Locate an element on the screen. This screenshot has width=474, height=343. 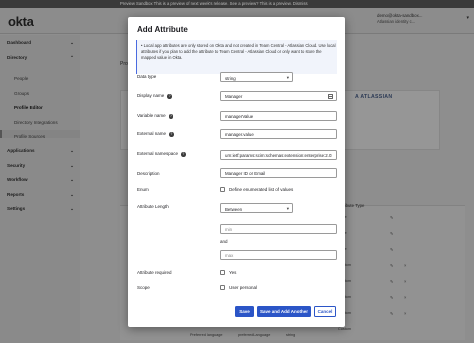
sidebar-item-label: Reports is located at coordinates (16, 194).